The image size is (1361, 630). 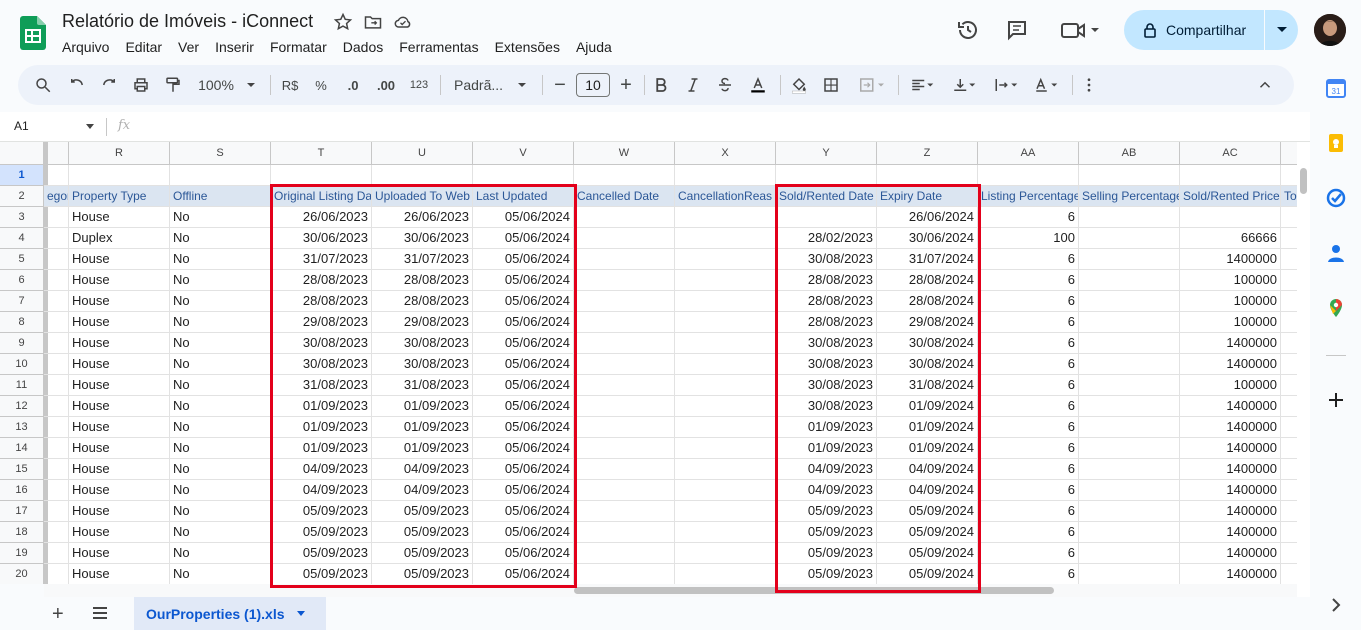 I want to click on column-header: AC, so click(x=1230, y=153).